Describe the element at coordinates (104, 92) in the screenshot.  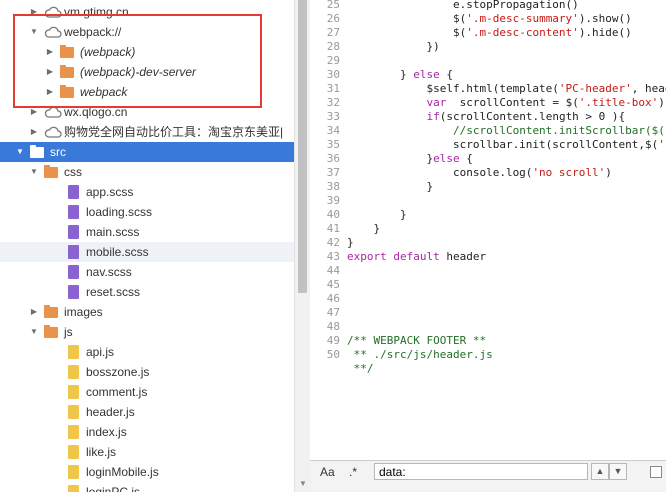
I see `tree-item-label: webpack` at that location.